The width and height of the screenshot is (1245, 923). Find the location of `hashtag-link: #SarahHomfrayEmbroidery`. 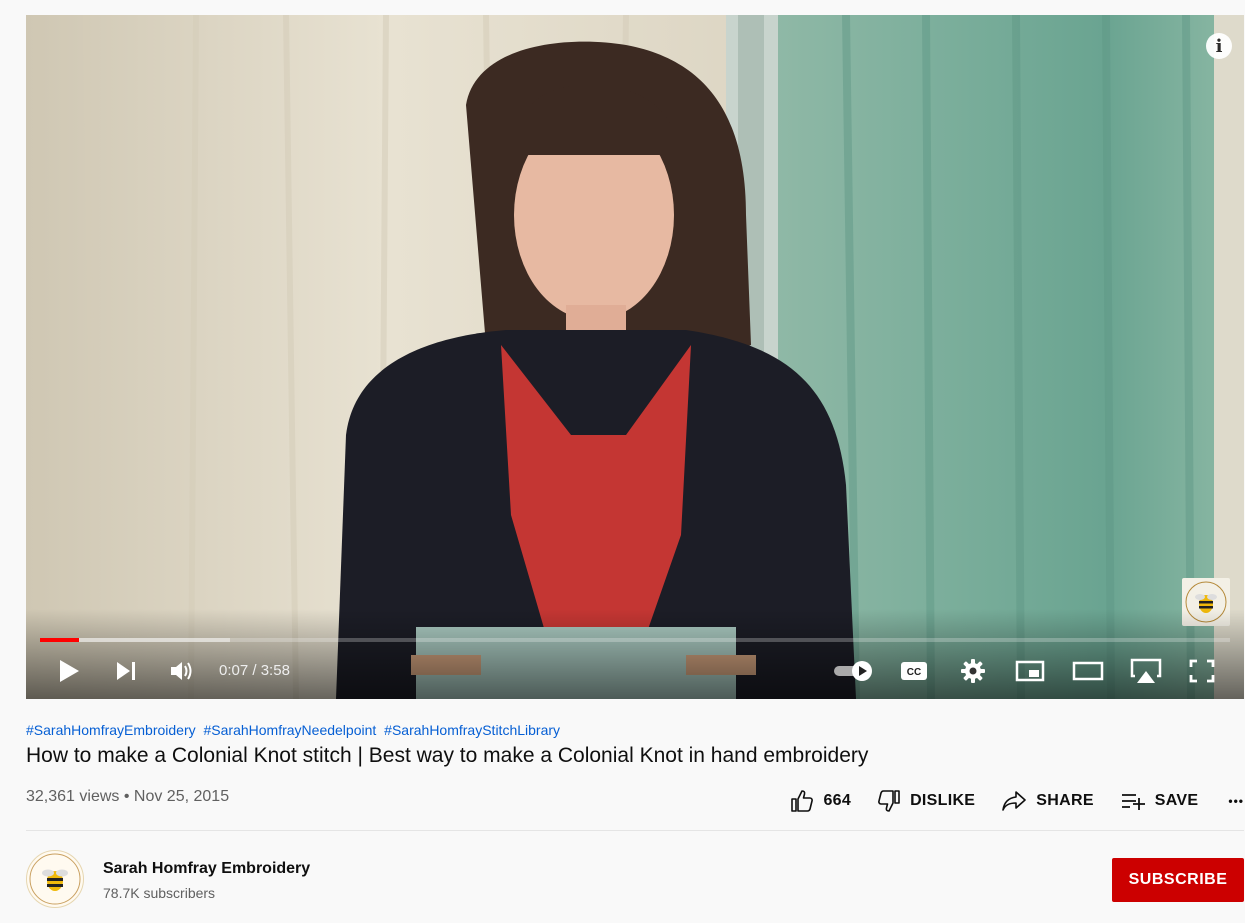

hashtag-link: #SarahHomfrayEmbroidery is located at coordinates (111, 730).